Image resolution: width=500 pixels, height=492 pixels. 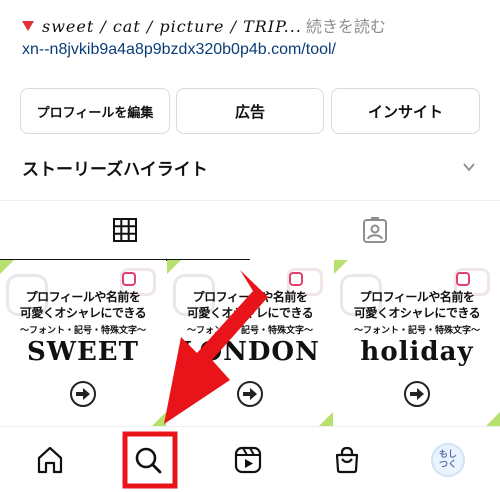 I want to click on reels-icon, so click(x=248, y=460).